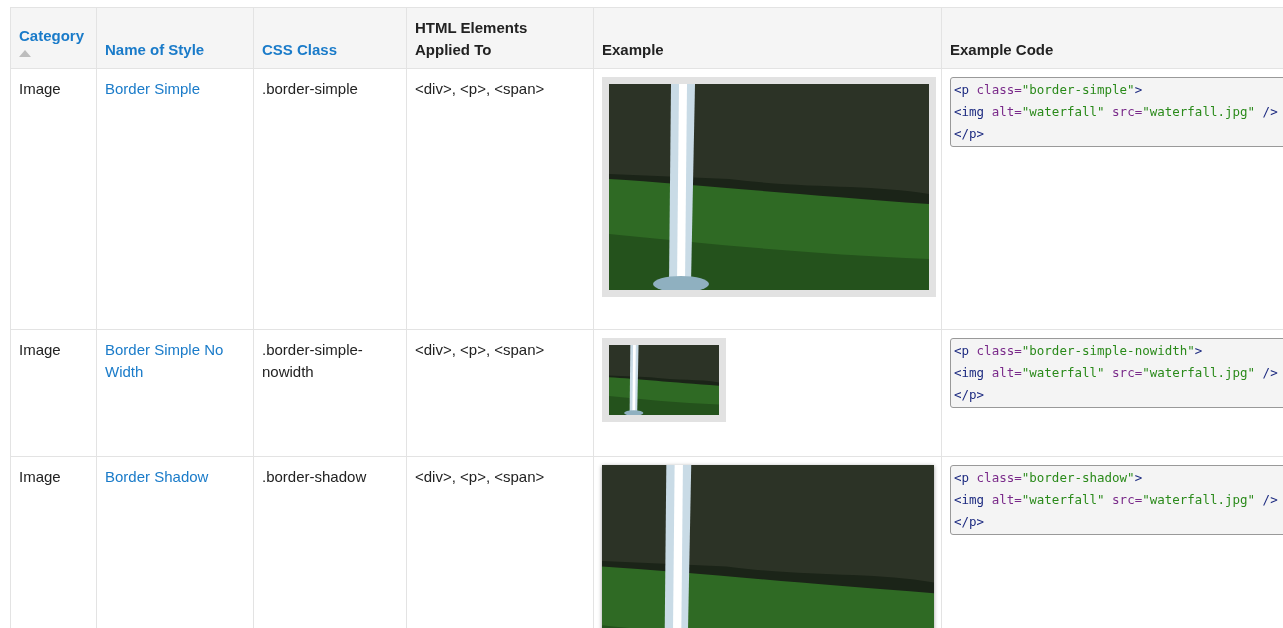 This screenshot has width=1283, height=628. What do you see at coordinates (330, 542) in the screenshot?
I see `table-cell: .border-shadow` at bounding box center [330, 542].